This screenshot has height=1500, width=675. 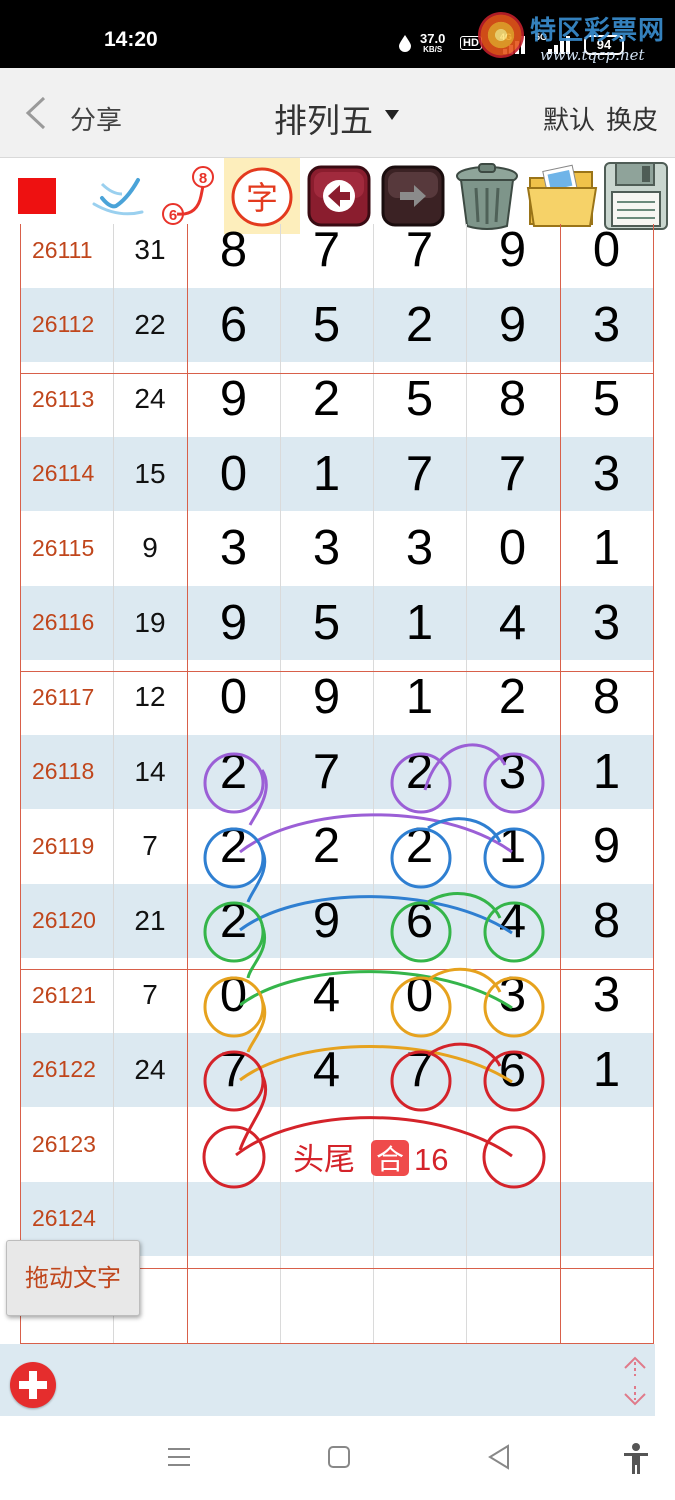 I want to click on net-speed-value: 37.0, so click(x=433, y=38).